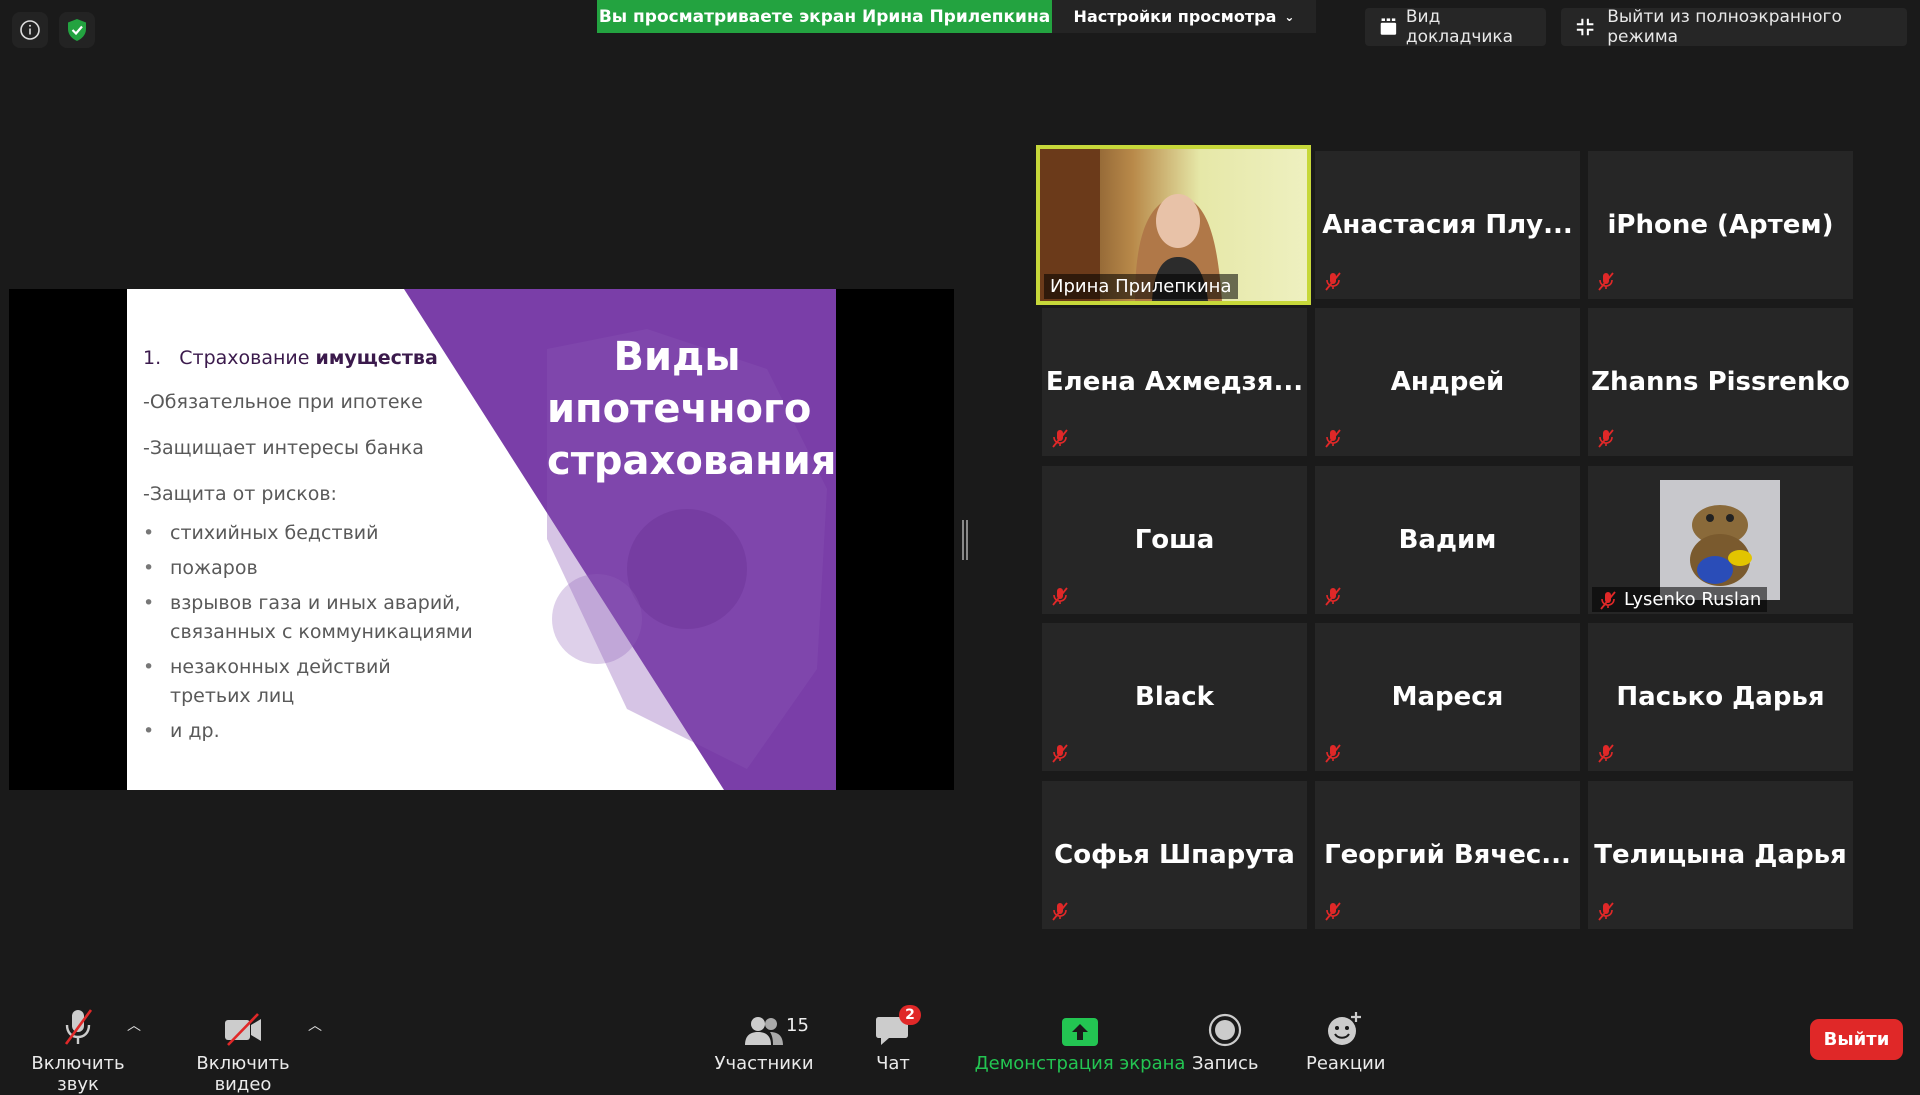 This screenshot has width=1920, height=1095. I want to click on camera-off-icon, so click(243, 1029).